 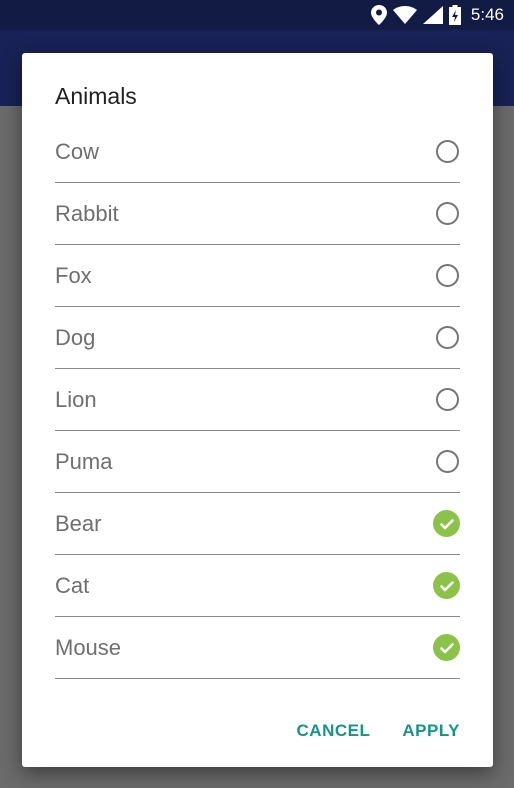 I want to click on option-cow: Cow, so click(x=257, y=152).